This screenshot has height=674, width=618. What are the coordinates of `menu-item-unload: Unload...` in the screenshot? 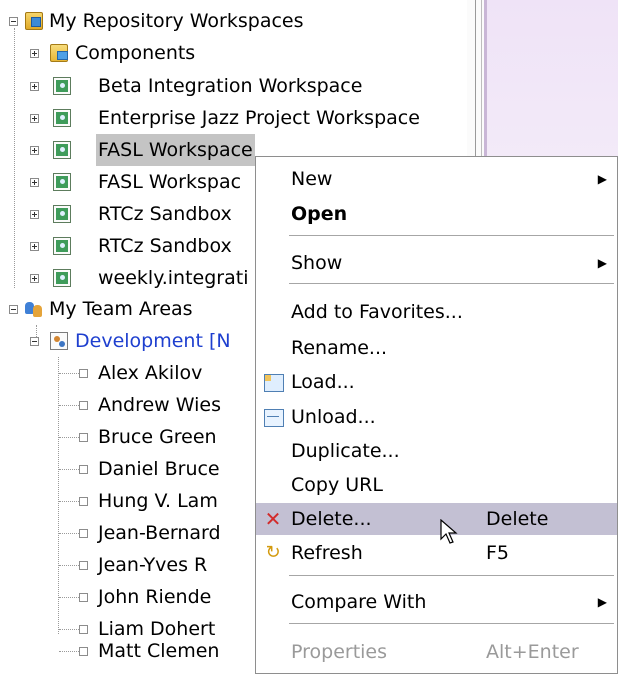 It's located at (436, 417).